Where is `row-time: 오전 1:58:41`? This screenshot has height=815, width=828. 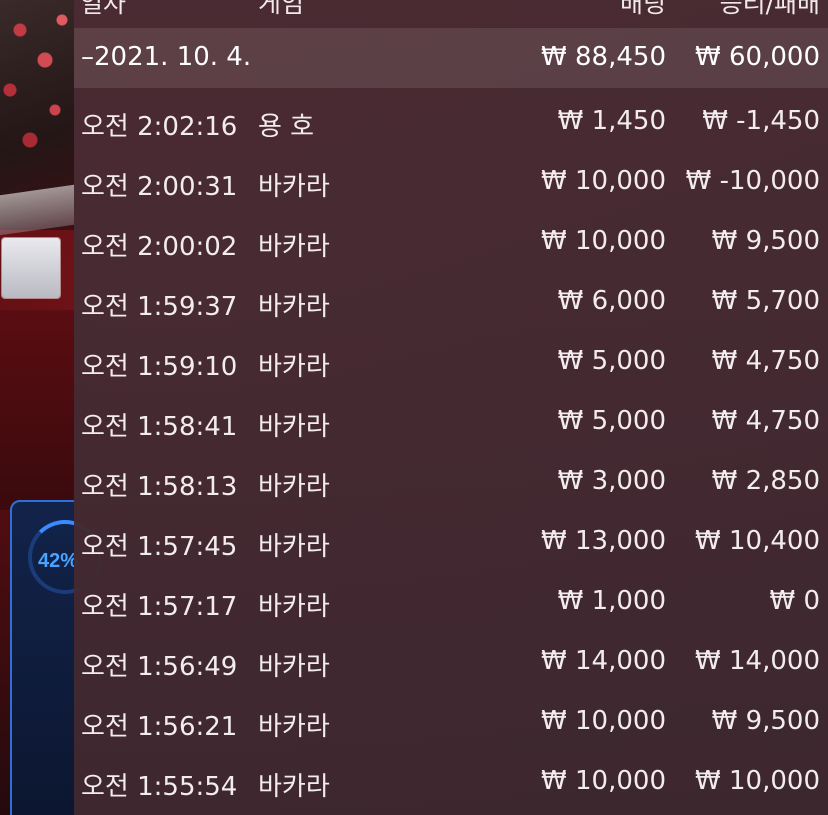 row-time: 오전 1:58:41 is located at coordinates (159, 427).